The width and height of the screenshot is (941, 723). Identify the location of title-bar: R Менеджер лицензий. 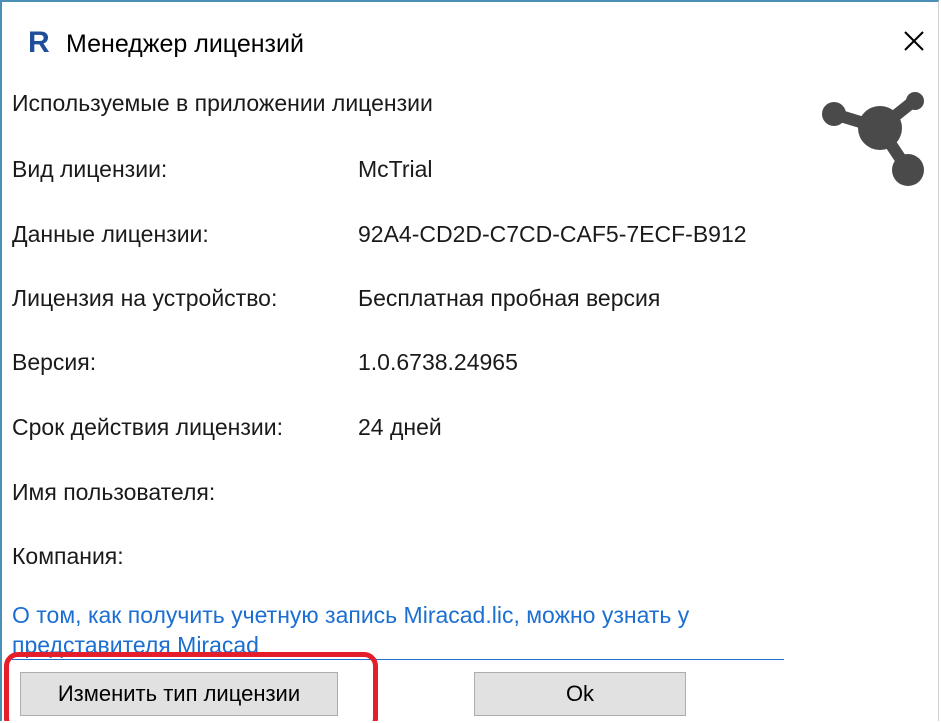
(470, 40).